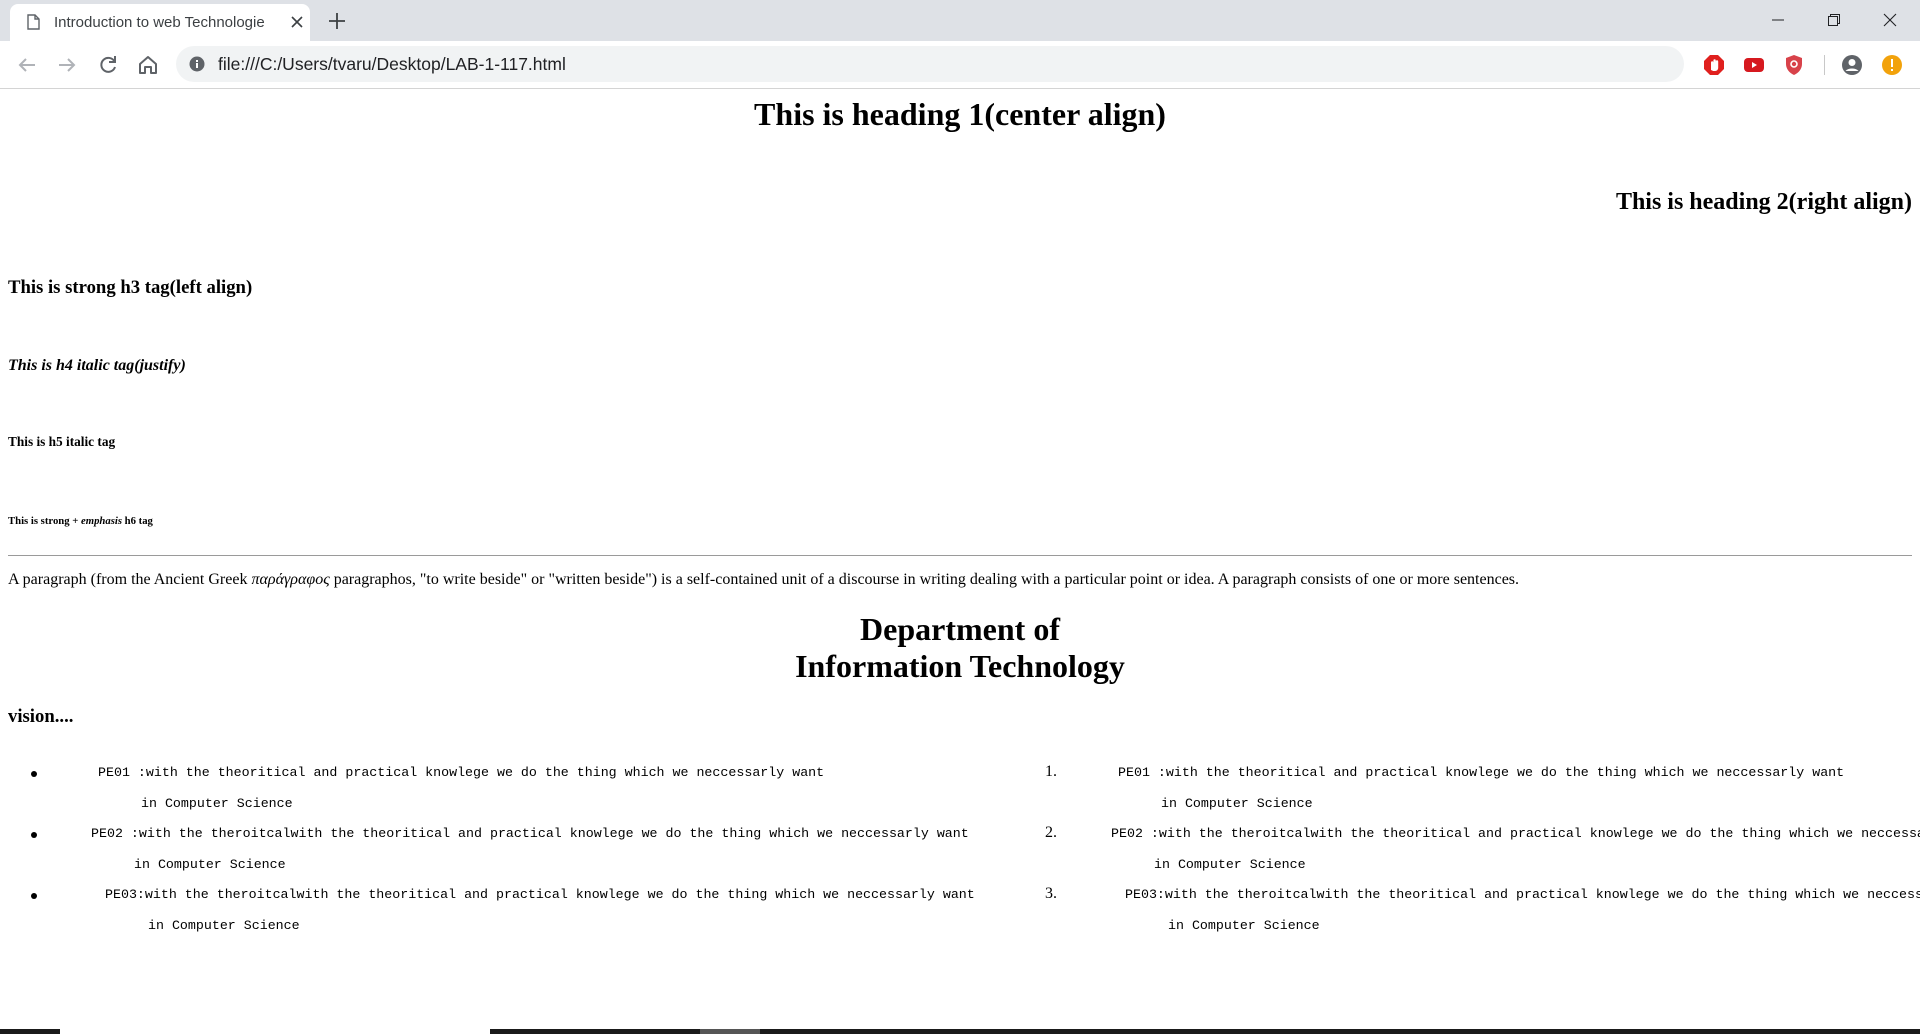  Describe the element at coordinates (45, 521) in the screenshot. I see `h6-strong-text: This is strong +` at that location.